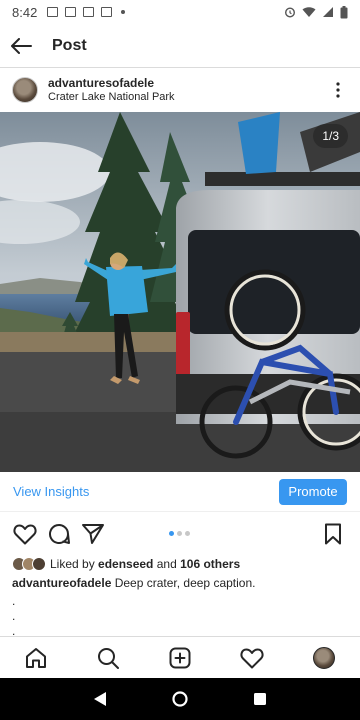  I want to click on likes-prefix: Liked by, so click(74, 564).